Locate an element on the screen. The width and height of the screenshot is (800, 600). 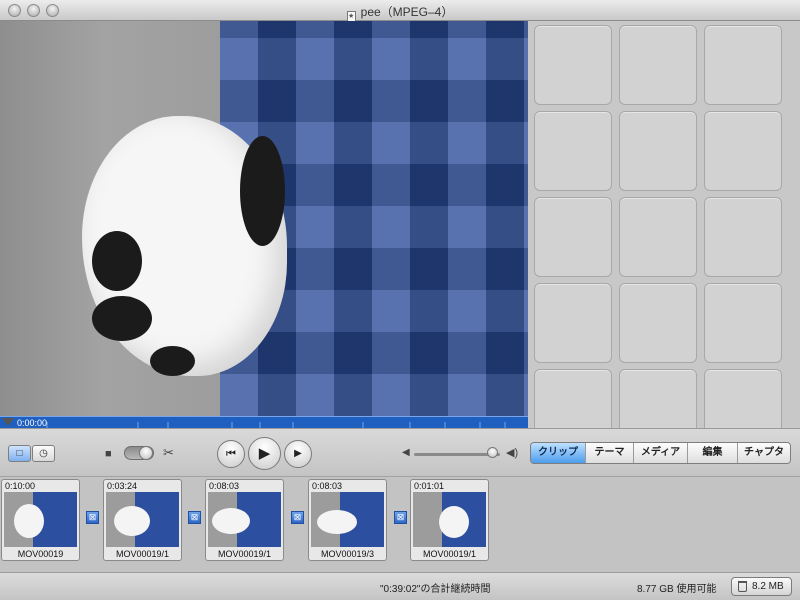
switch-knob is located at coordinates (146, 453).